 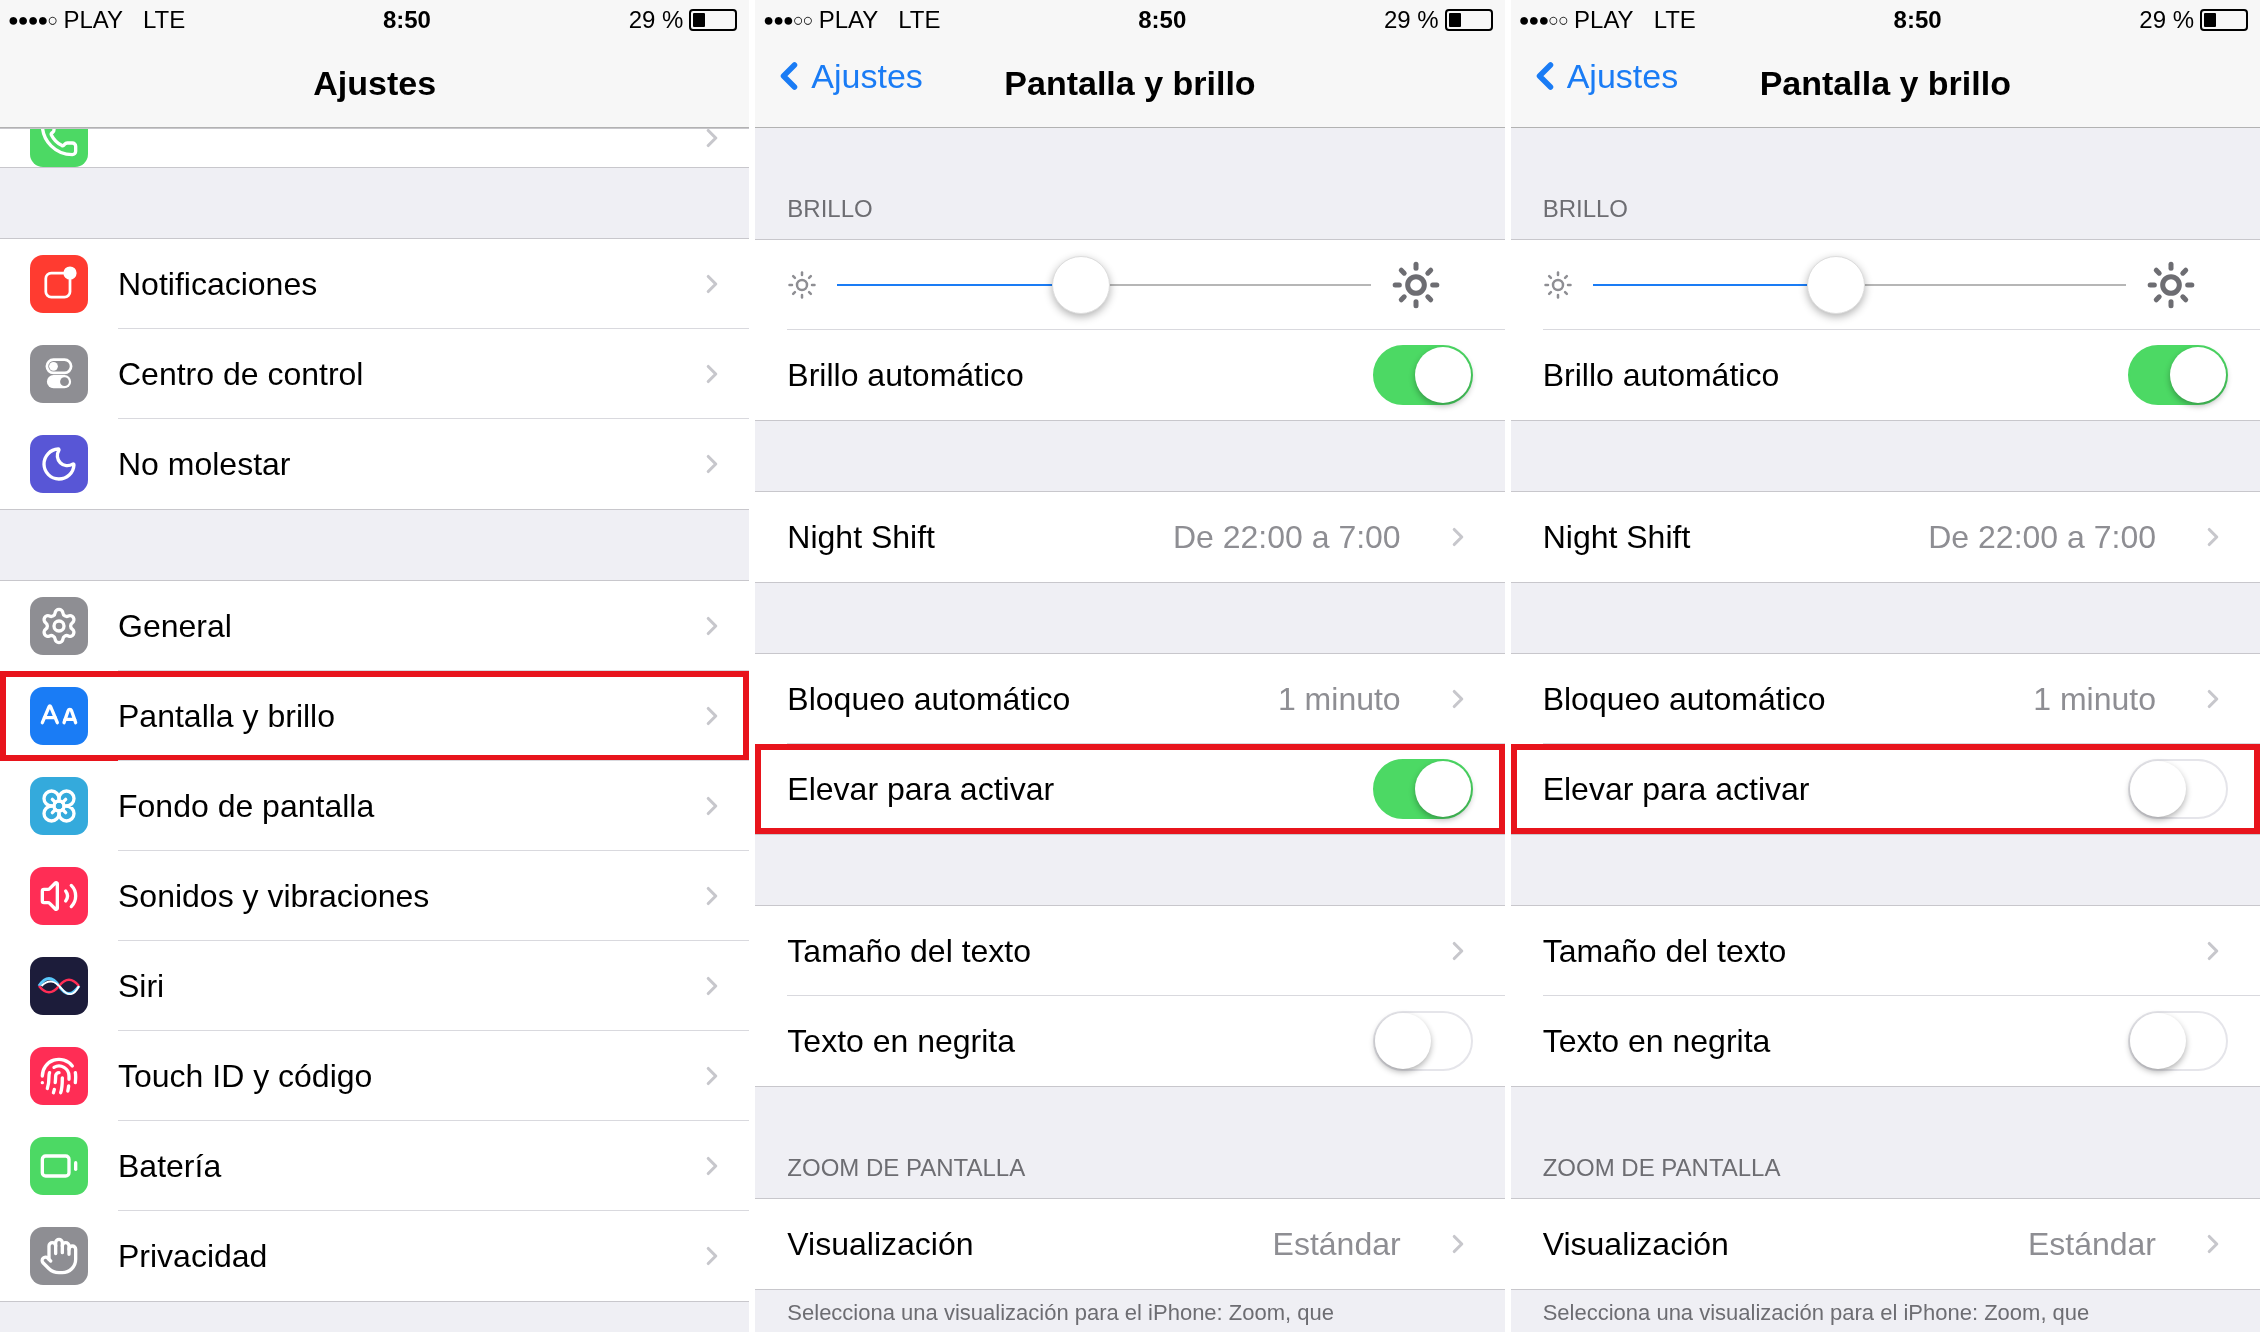 I want to click on notifications-icon, so click(x=59, y=284).